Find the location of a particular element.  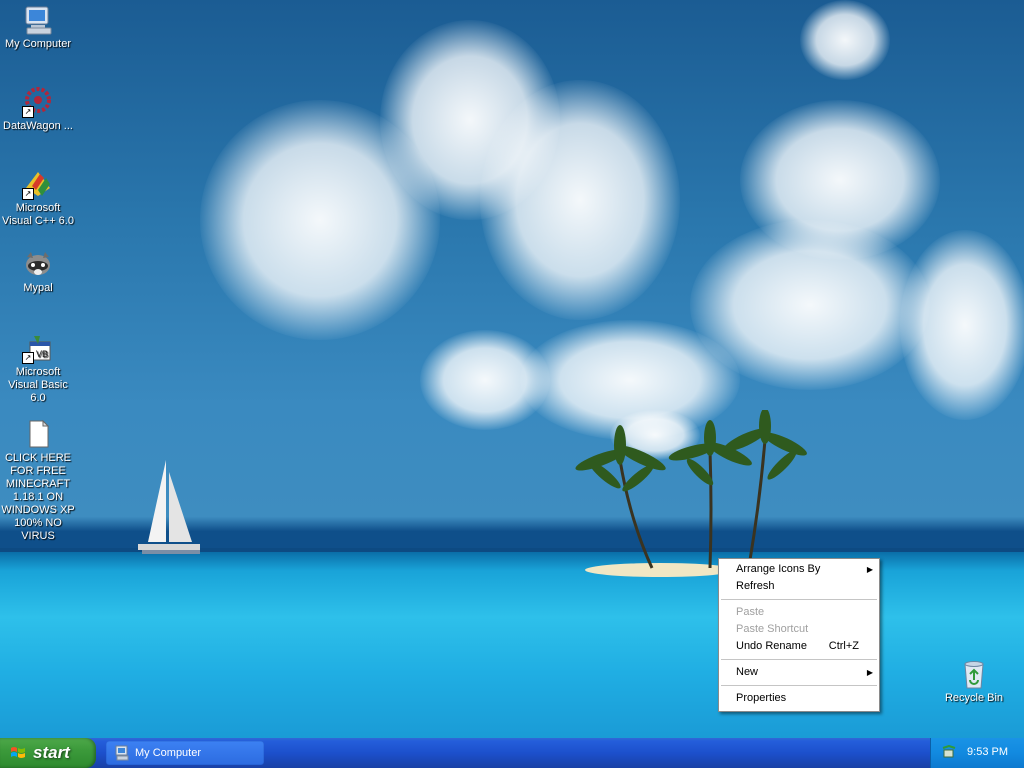

clock: 9:53 PM is located at coordinates (987, 752).